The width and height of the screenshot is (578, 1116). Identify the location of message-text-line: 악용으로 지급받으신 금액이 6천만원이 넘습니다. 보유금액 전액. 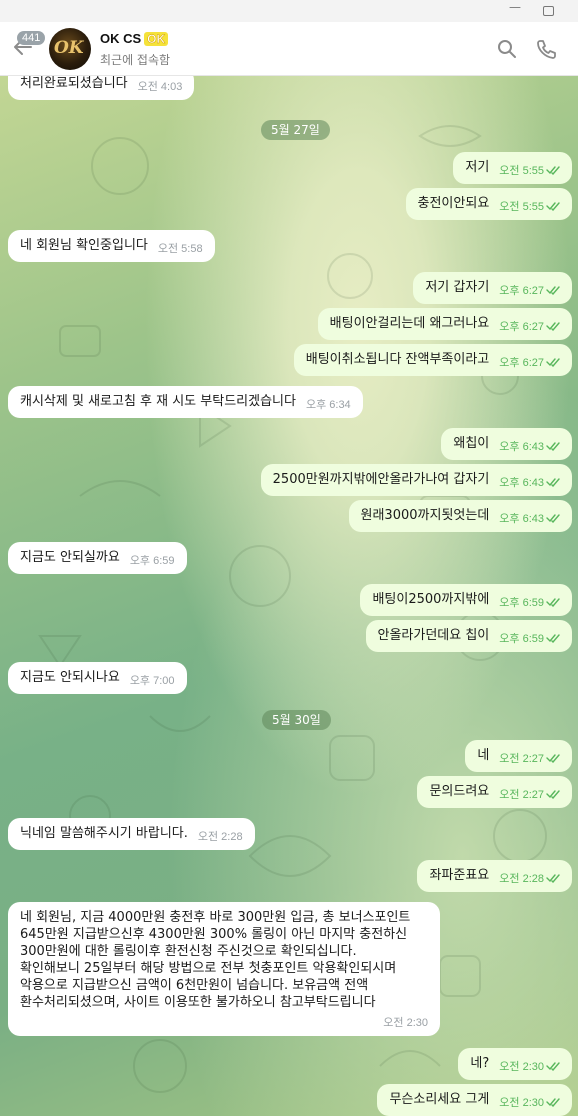
(194, 985).